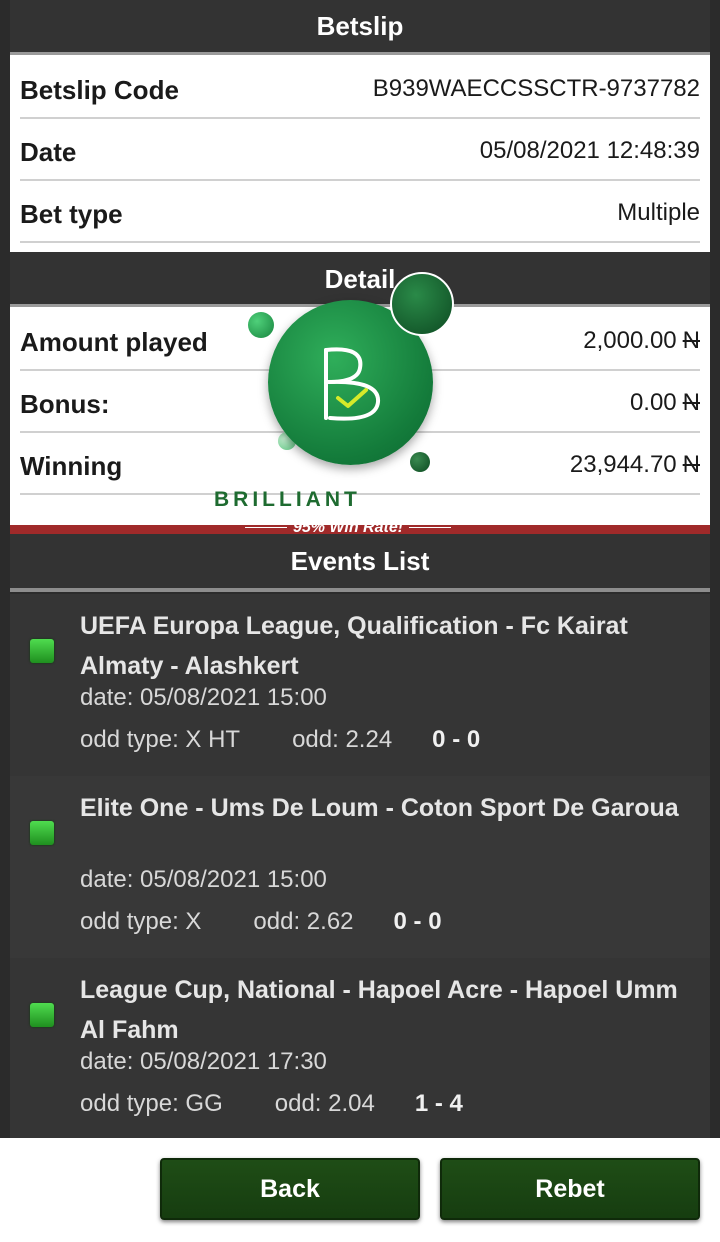 This screenshot has width=720, height=1242. Describe the element at coordinates (271, 1104) in the screenshot. I see `event-meta: odd type: GG odd: 2.04 1 - 4` at that location.